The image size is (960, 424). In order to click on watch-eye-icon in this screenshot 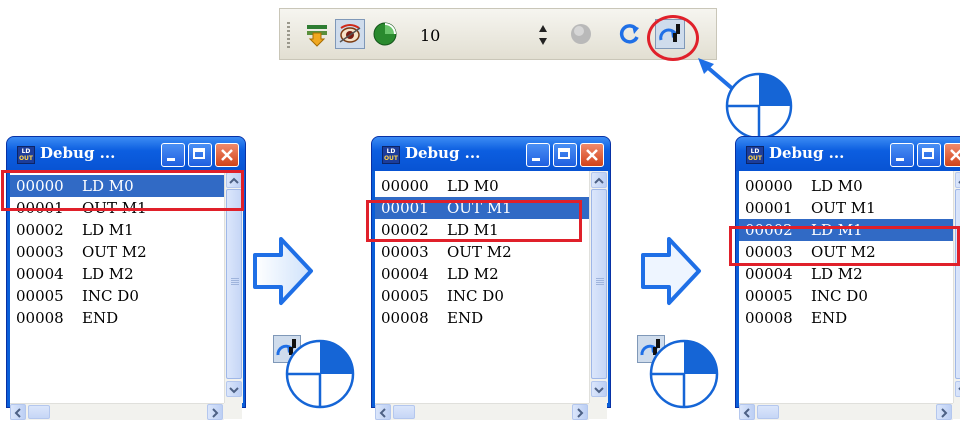, I will do `click(350, 33)`.